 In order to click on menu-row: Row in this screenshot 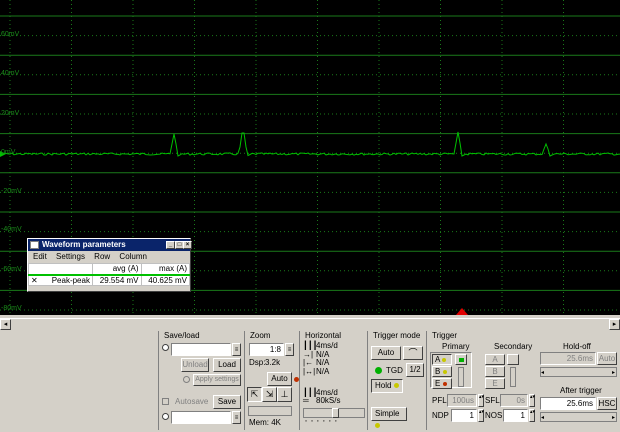, I will do `click(102, 256)`.